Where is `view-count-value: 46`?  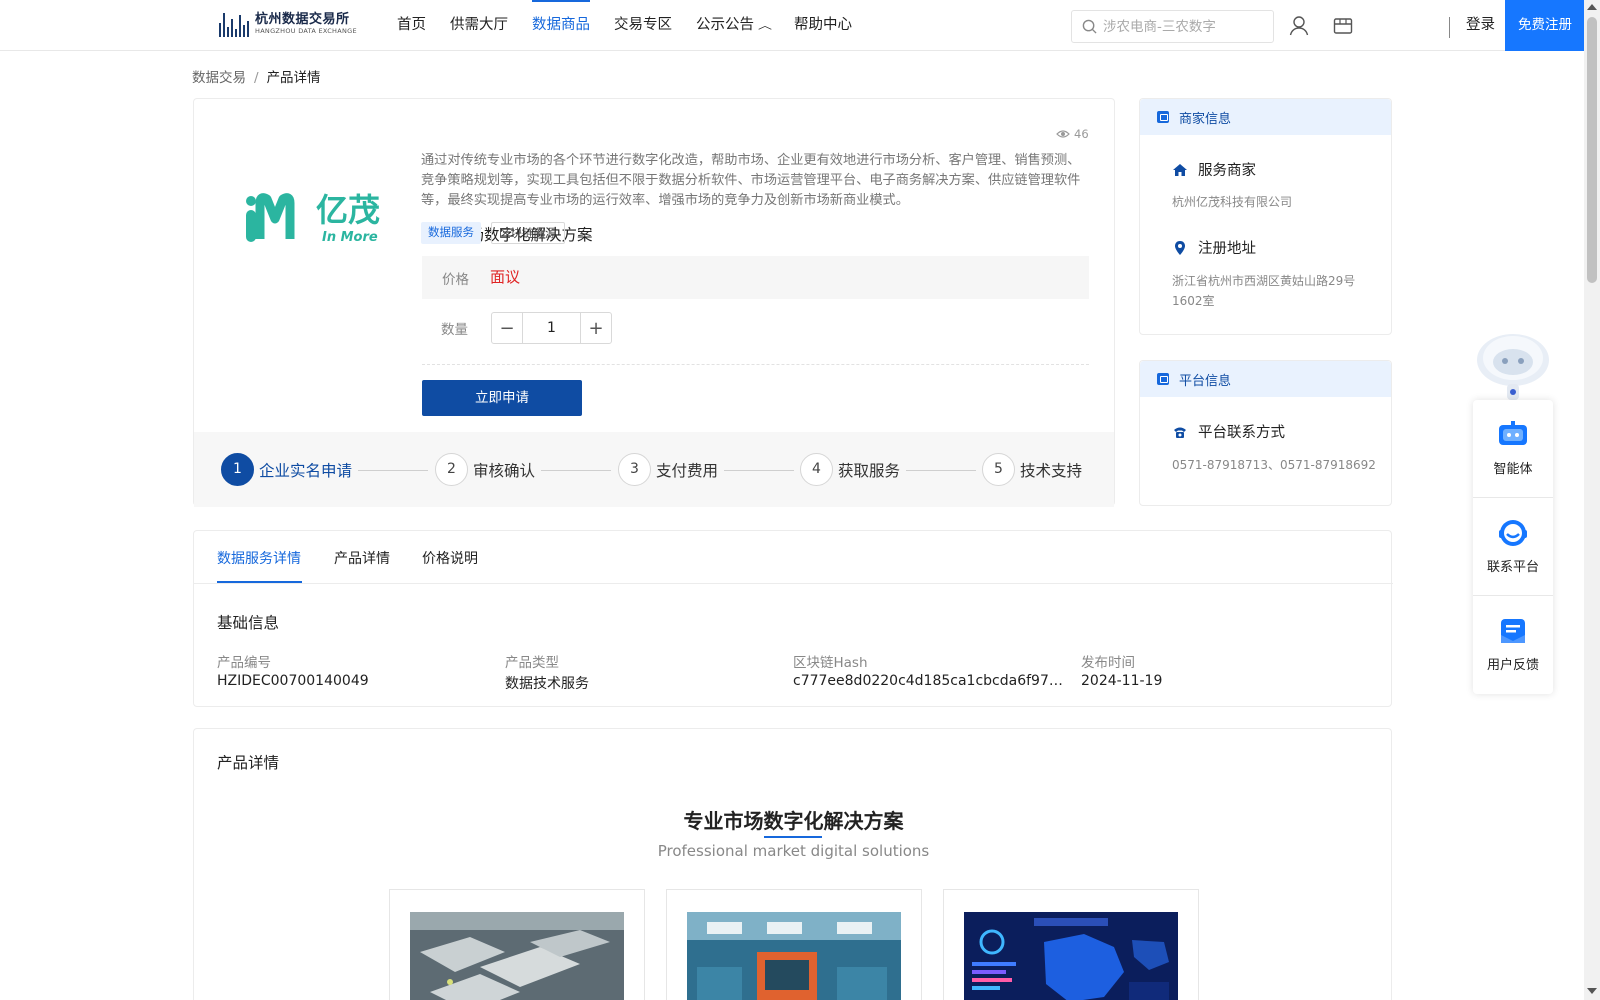
view-count-value: 46 is located at coordinates (1081, 134).